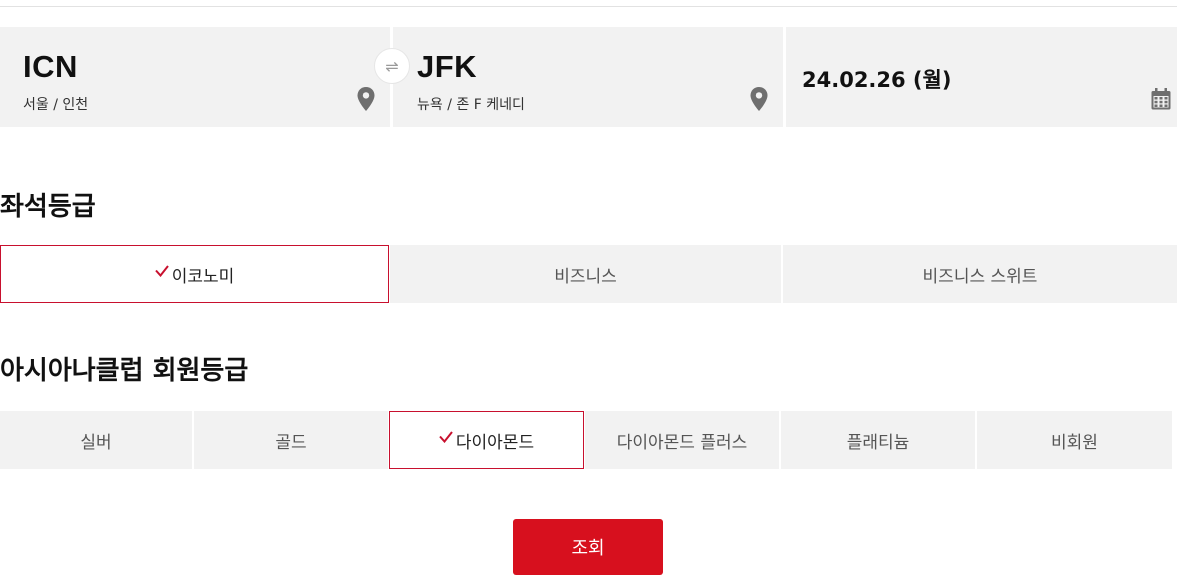 This screenshot has height=587, width=1177. What do you see at coordinates (588, 547) in the screenshot?
I see `search-button: 조회` at bounding box center [588, 547].